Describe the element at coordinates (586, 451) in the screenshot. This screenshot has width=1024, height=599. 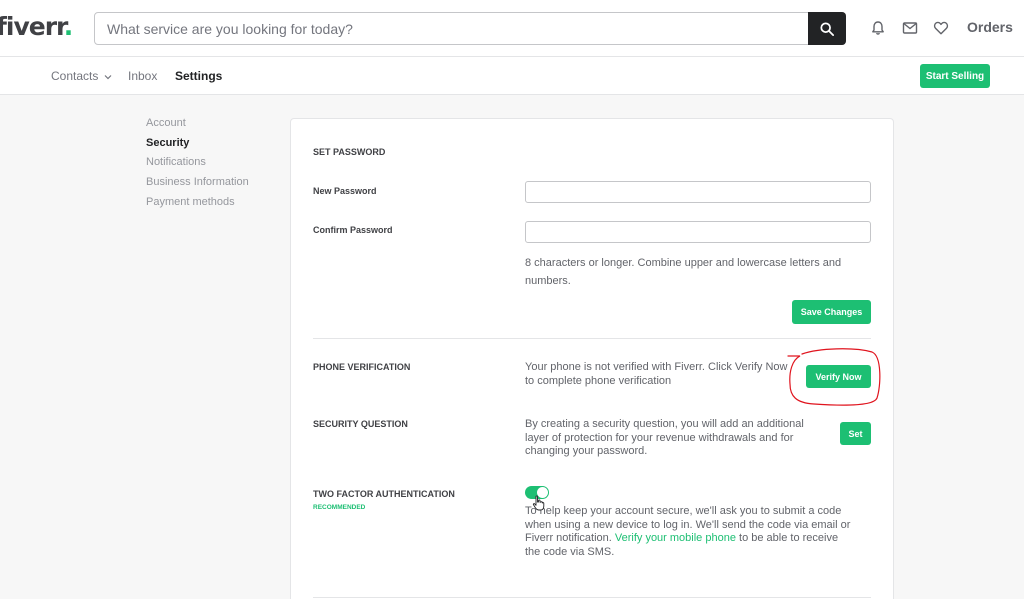
I see `security-question-line-3: changing your password.` at that location.